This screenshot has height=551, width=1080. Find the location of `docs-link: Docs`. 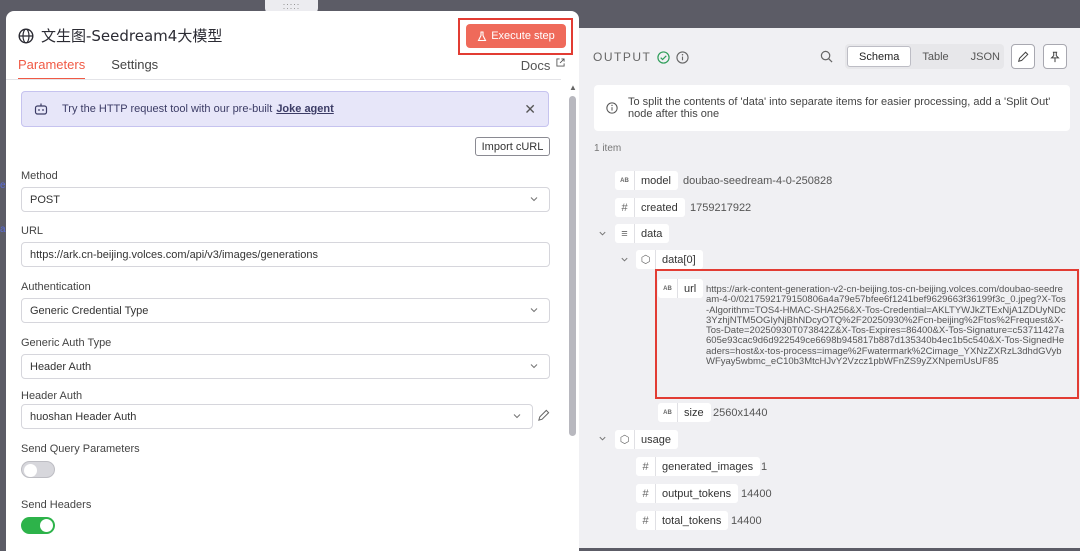

docs-link: Docs is located at coordinates (543, 65).